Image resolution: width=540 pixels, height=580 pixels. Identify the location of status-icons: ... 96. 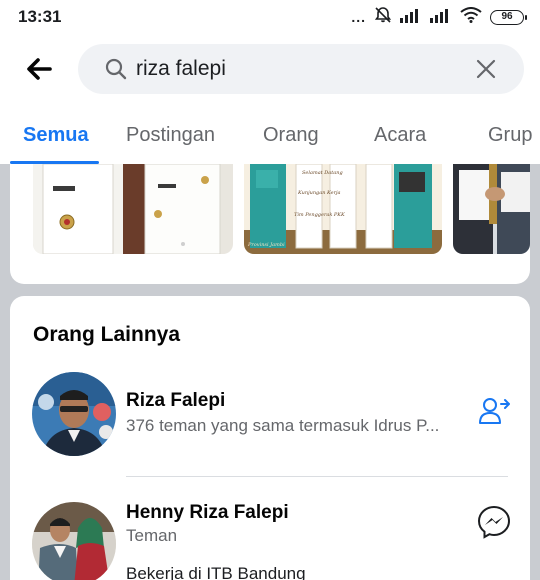
(439, 17).